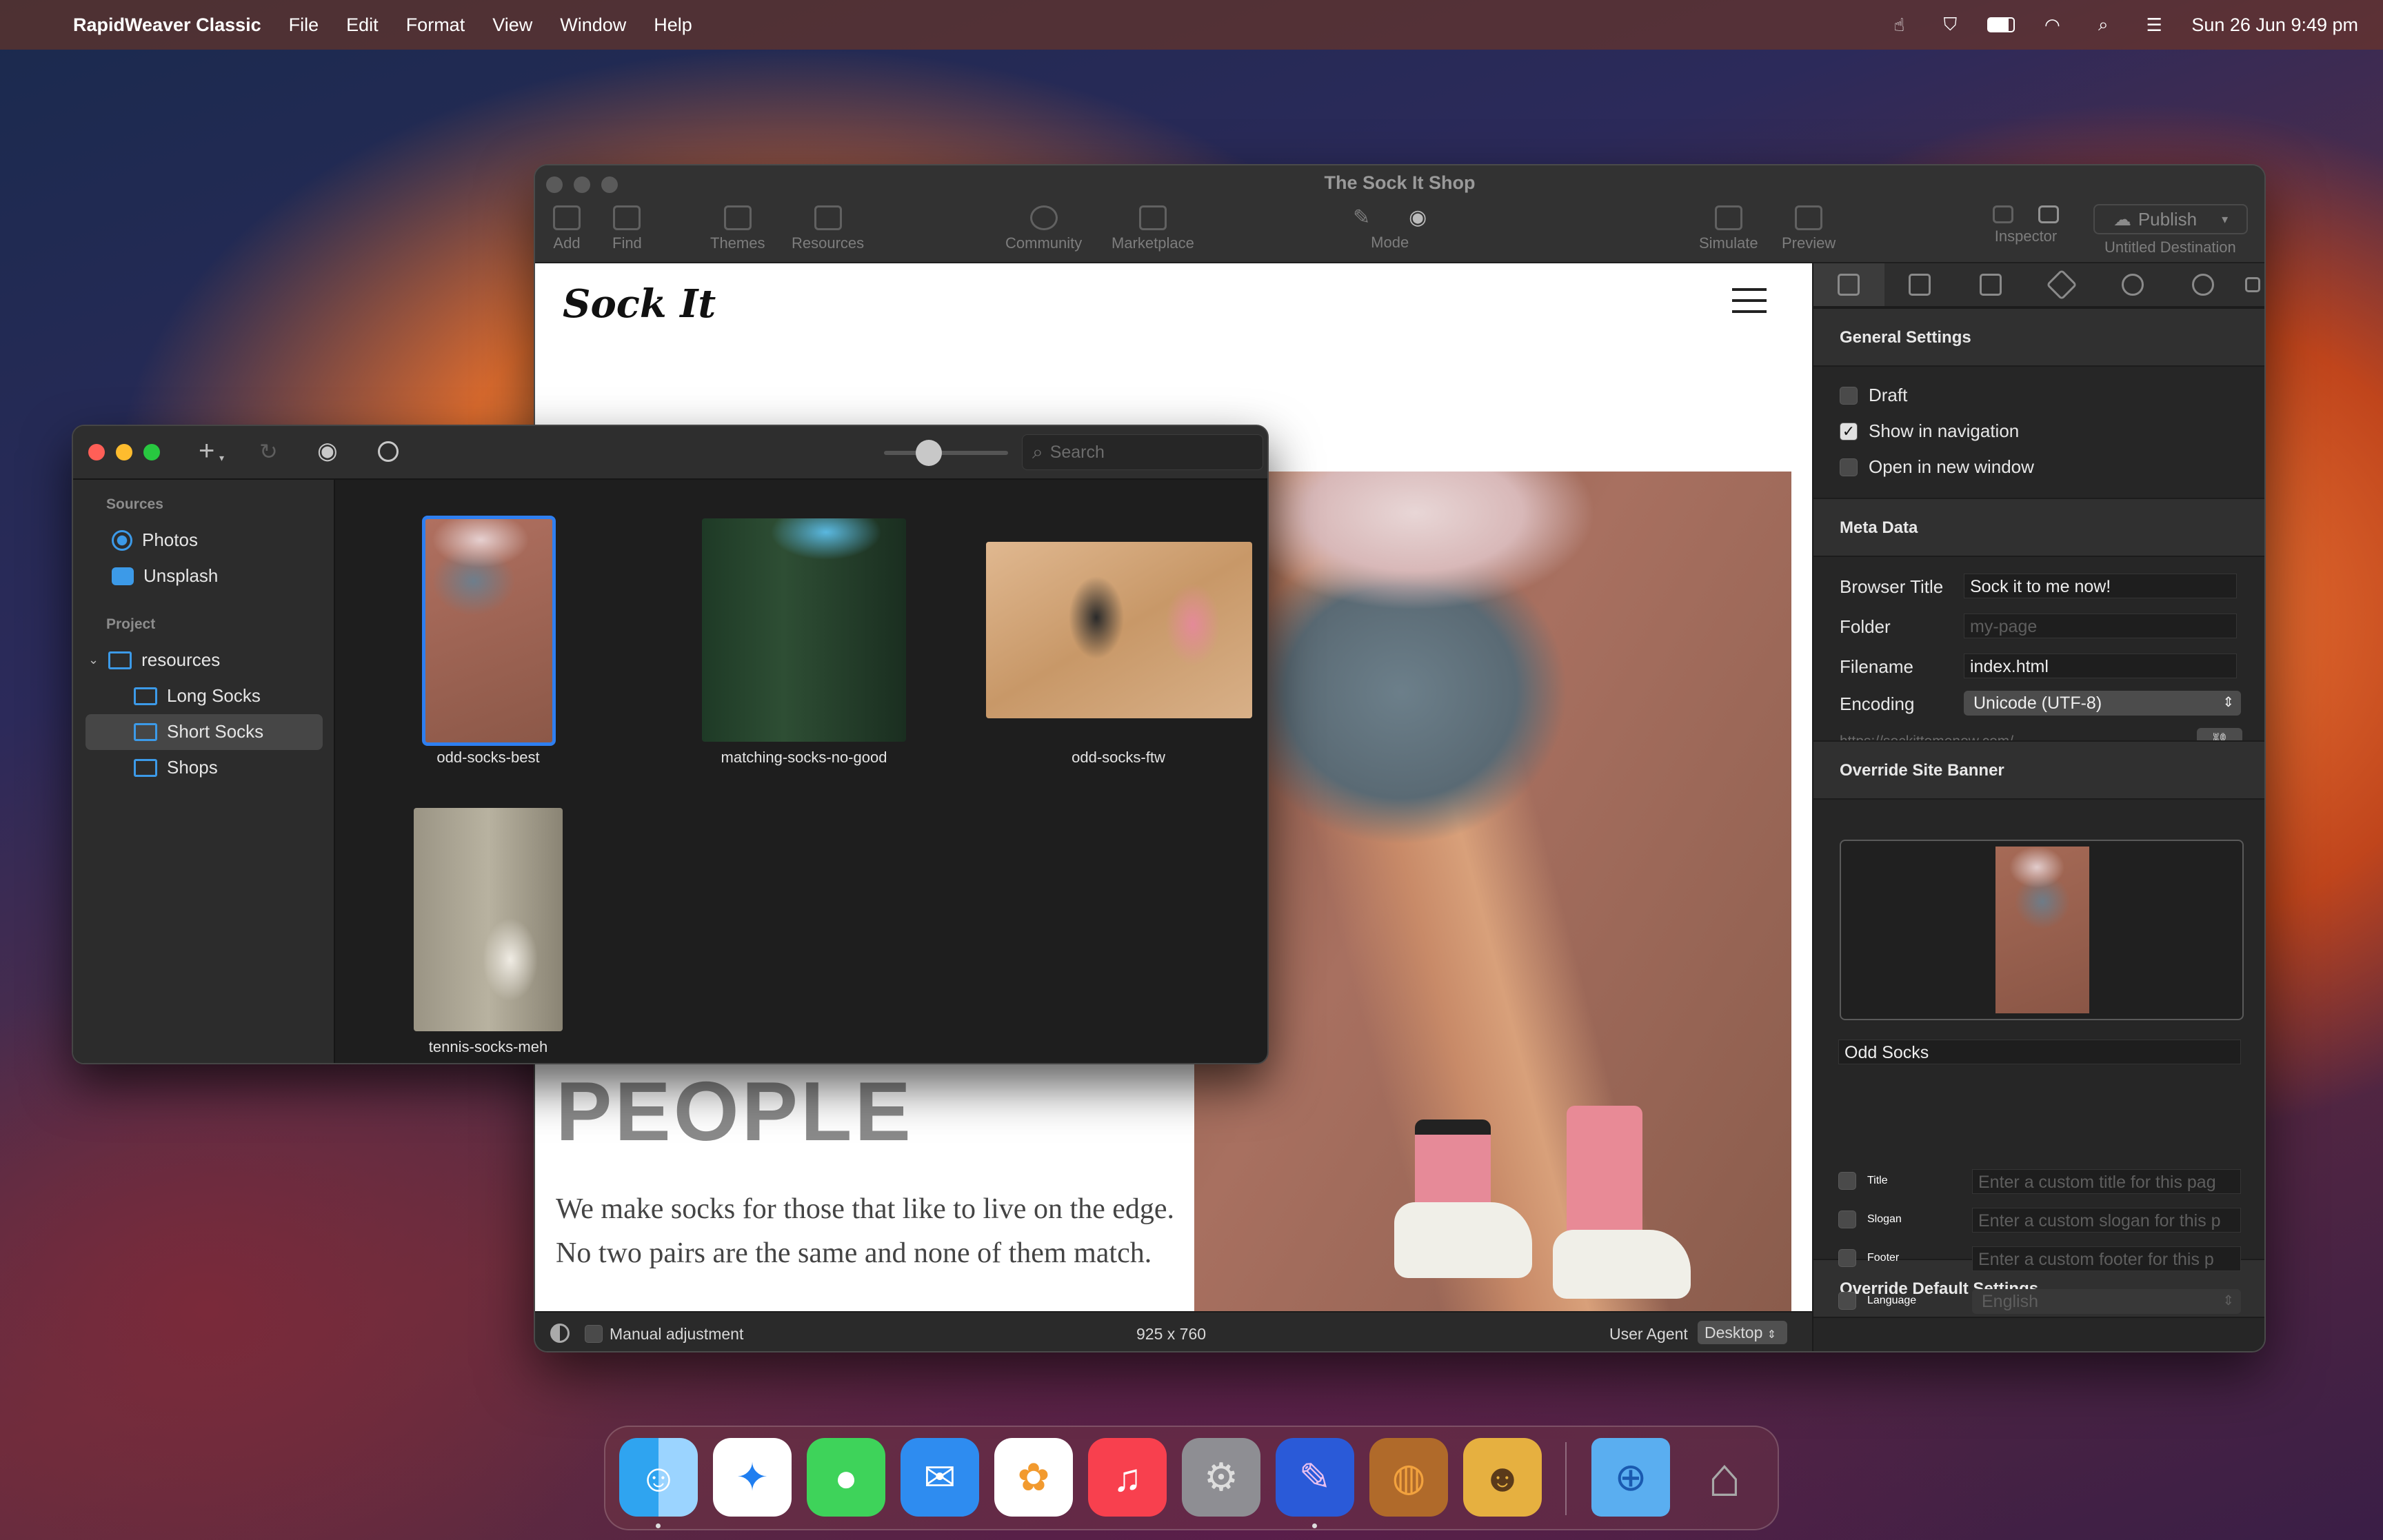 The width and height of the screenshot is (2383, 1540). What do you see at coordinates (176, 768) in the screenshot?
I see `sidebar-item-shops: Shops` at bounding box center [176, 768].